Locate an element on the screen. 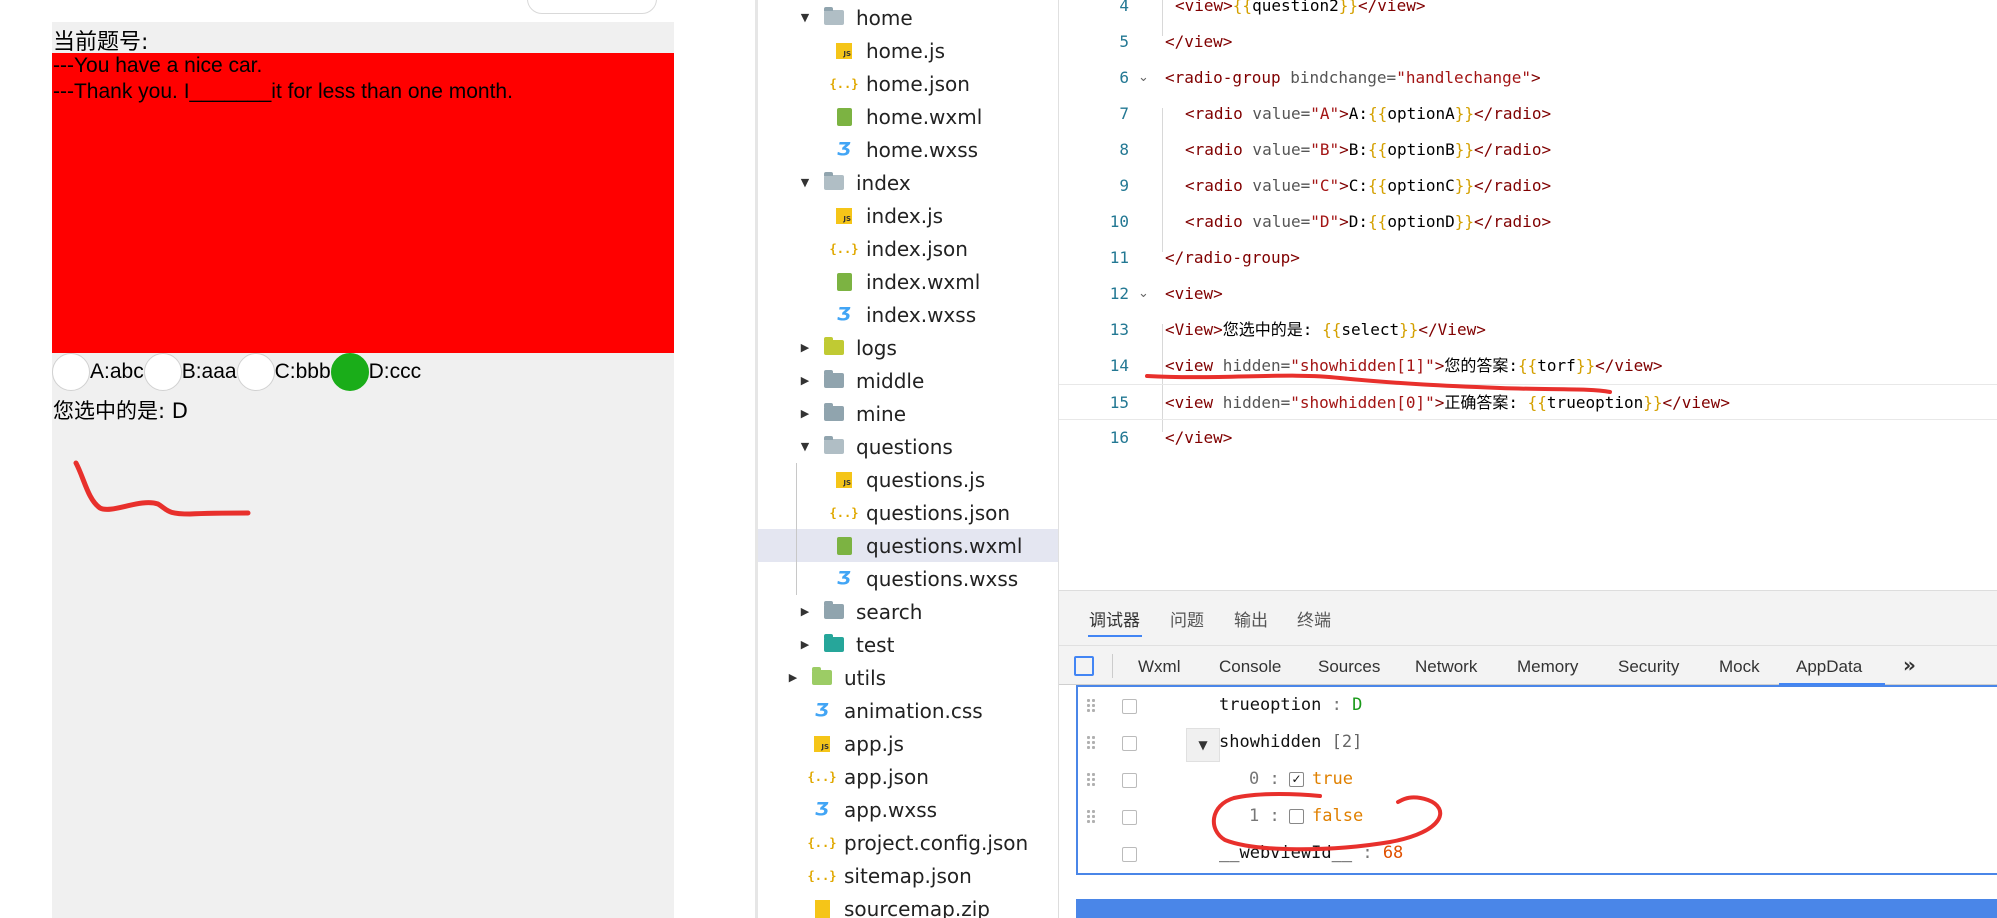 The image size is (1997, 918). more-tabs-icon: » is located at coordinates (1909, 665).